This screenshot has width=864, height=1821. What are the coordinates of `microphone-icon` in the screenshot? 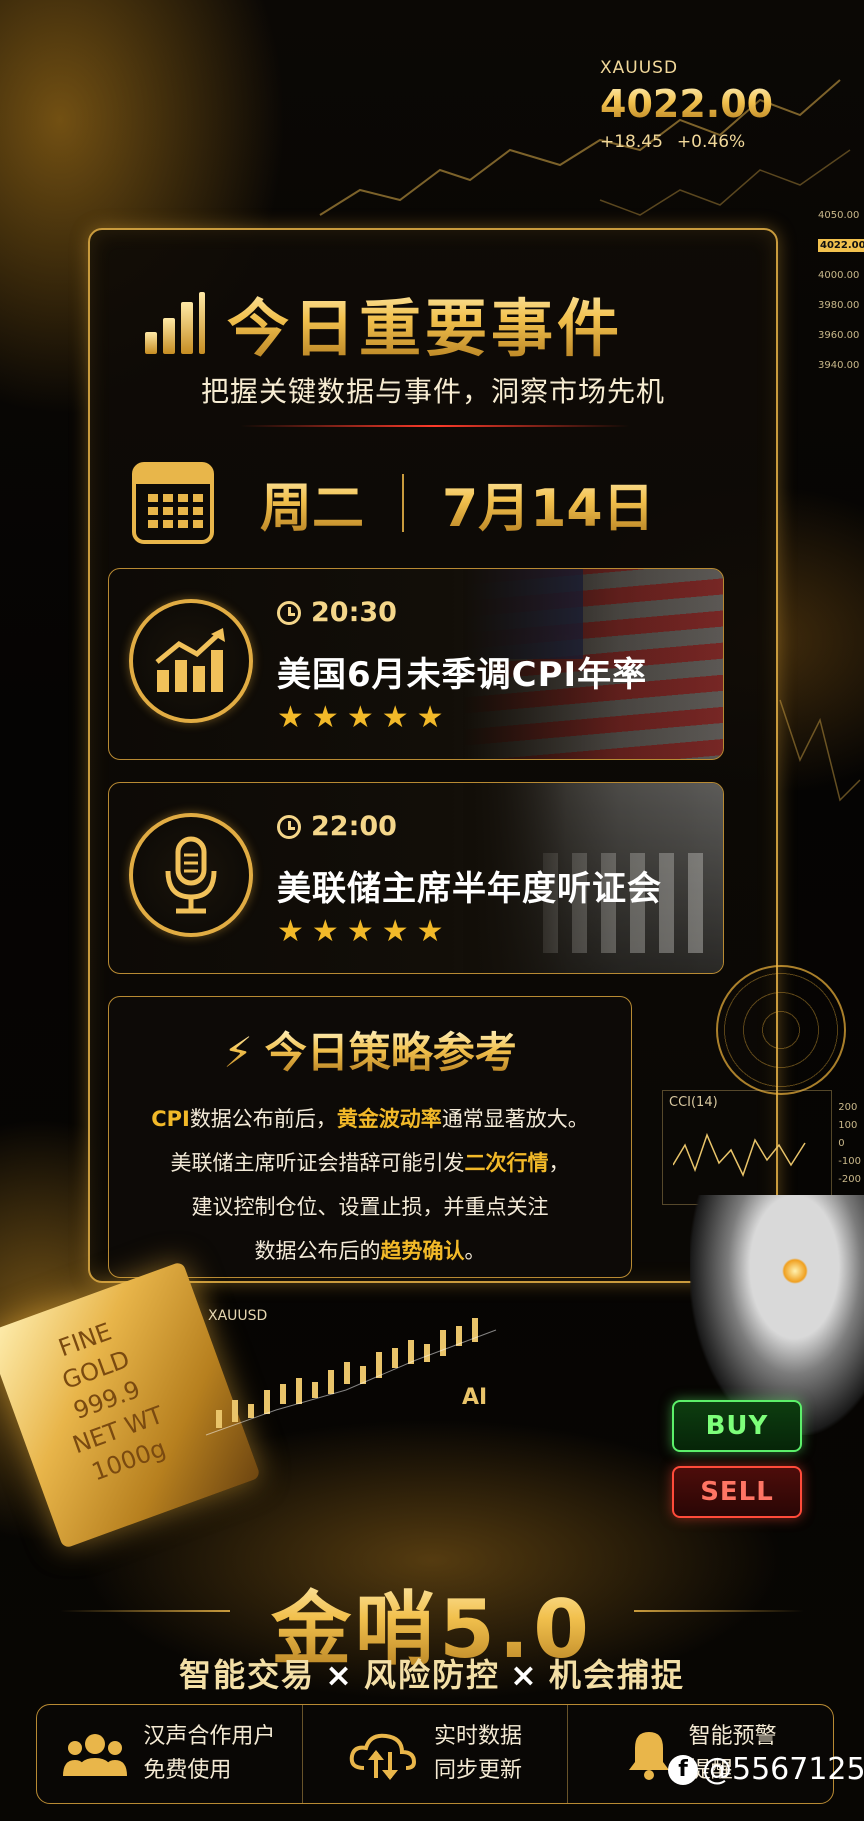 It's located at (191, 875).